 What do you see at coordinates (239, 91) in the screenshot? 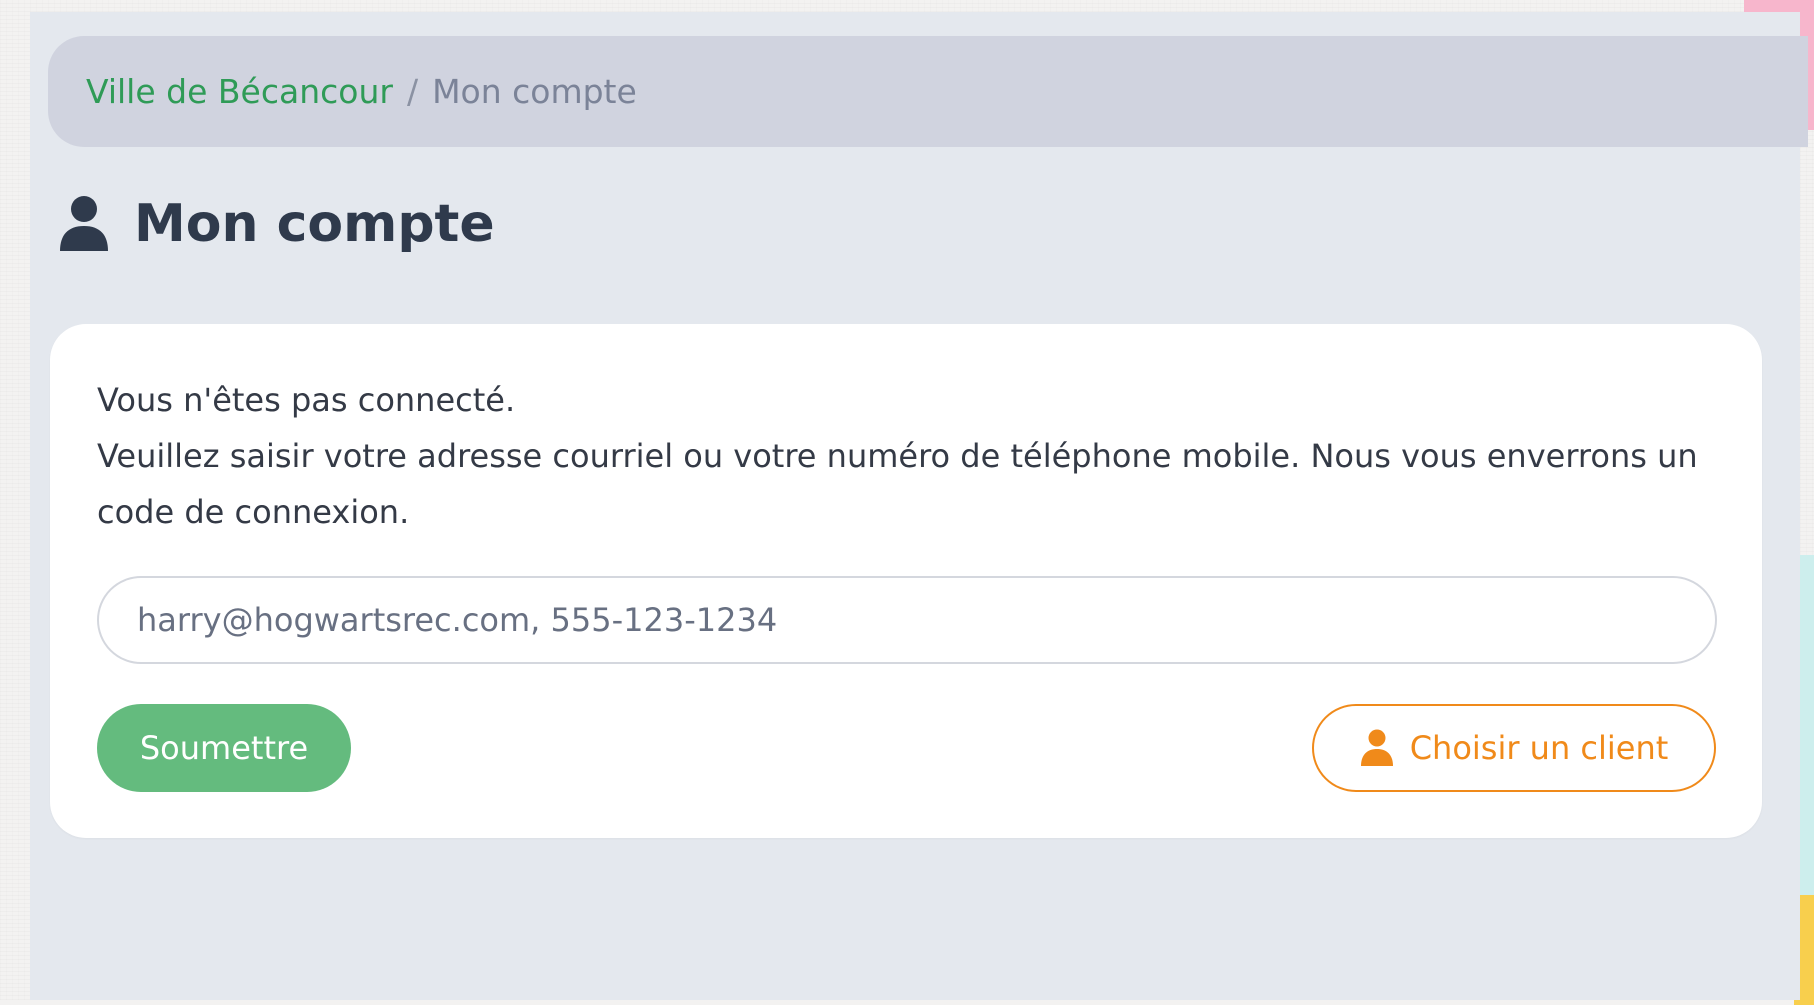
I see `breadcrumb-home-link: Ville de Bécancour` at bounding box center [239, 91].